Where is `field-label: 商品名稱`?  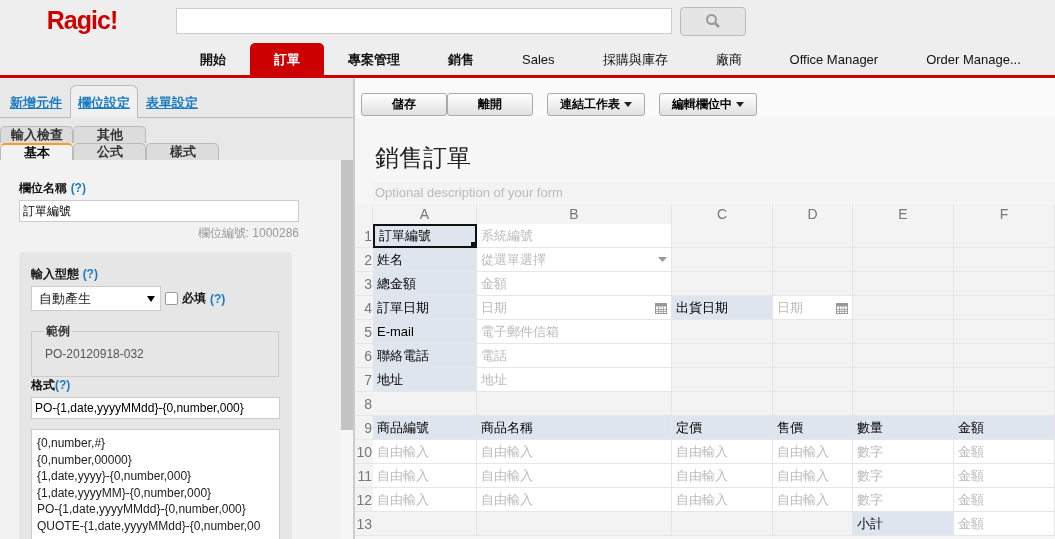
field-label: 商品名稱 is located at coordinates (574, 428).